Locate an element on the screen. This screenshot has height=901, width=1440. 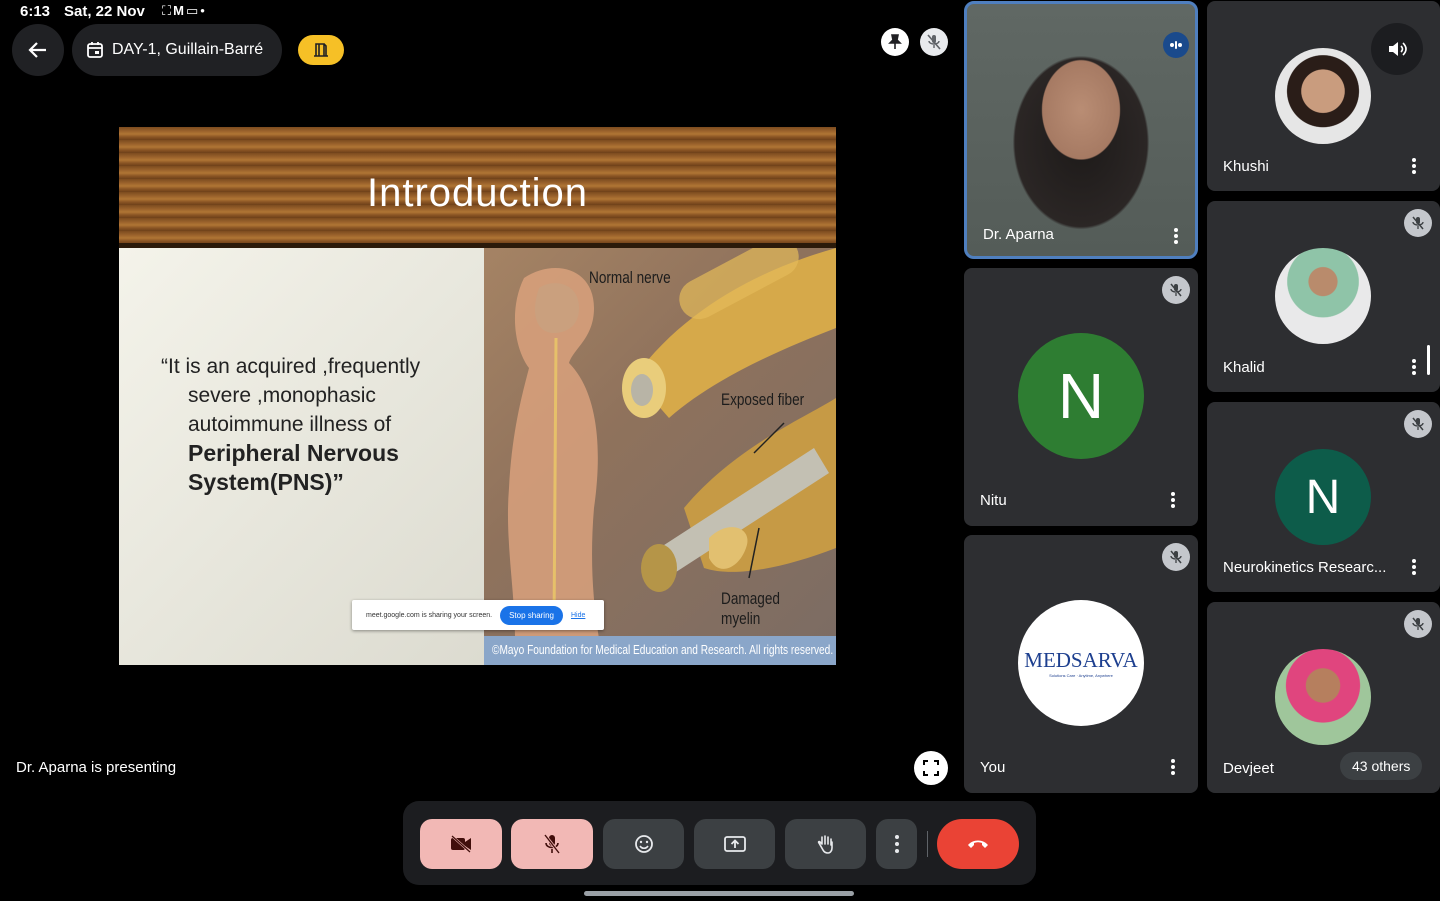
gmail-icon: M is located at coordinates (179, 10).